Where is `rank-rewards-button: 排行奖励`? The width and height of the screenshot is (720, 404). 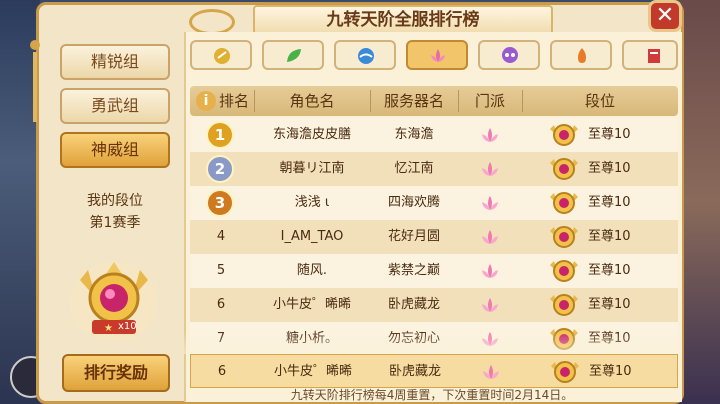 rank-rewards-button: 排行奖励 is located at coordinates (116, 373).